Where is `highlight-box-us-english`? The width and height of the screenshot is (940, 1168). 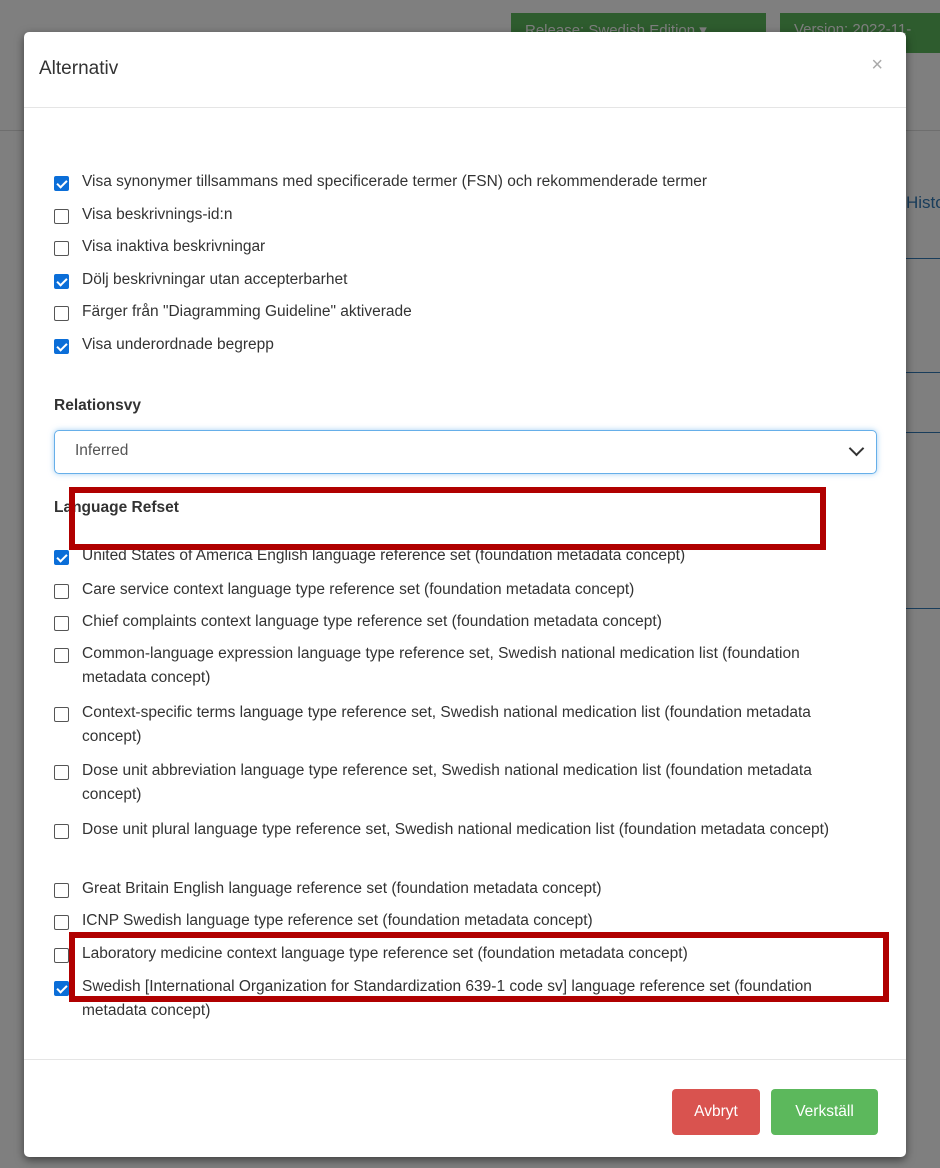
highlight-box-us-english is located at coordinates (447, 518).